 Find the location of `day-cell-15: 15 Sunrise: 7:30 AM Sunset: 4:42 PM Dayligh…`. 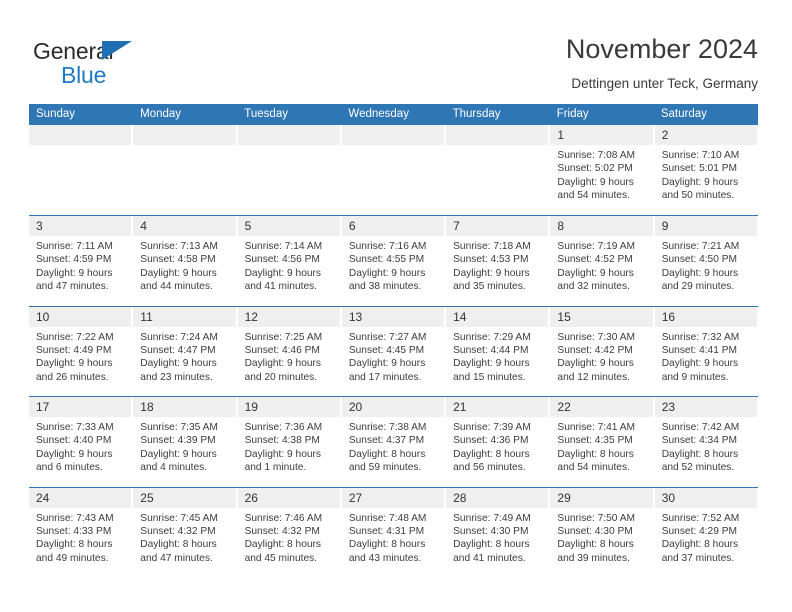

day-cell-15: 15 Sunrise: 7:30 AM Sunset: 4:42 PM Dayligh… is located at coordinates (602, 351).